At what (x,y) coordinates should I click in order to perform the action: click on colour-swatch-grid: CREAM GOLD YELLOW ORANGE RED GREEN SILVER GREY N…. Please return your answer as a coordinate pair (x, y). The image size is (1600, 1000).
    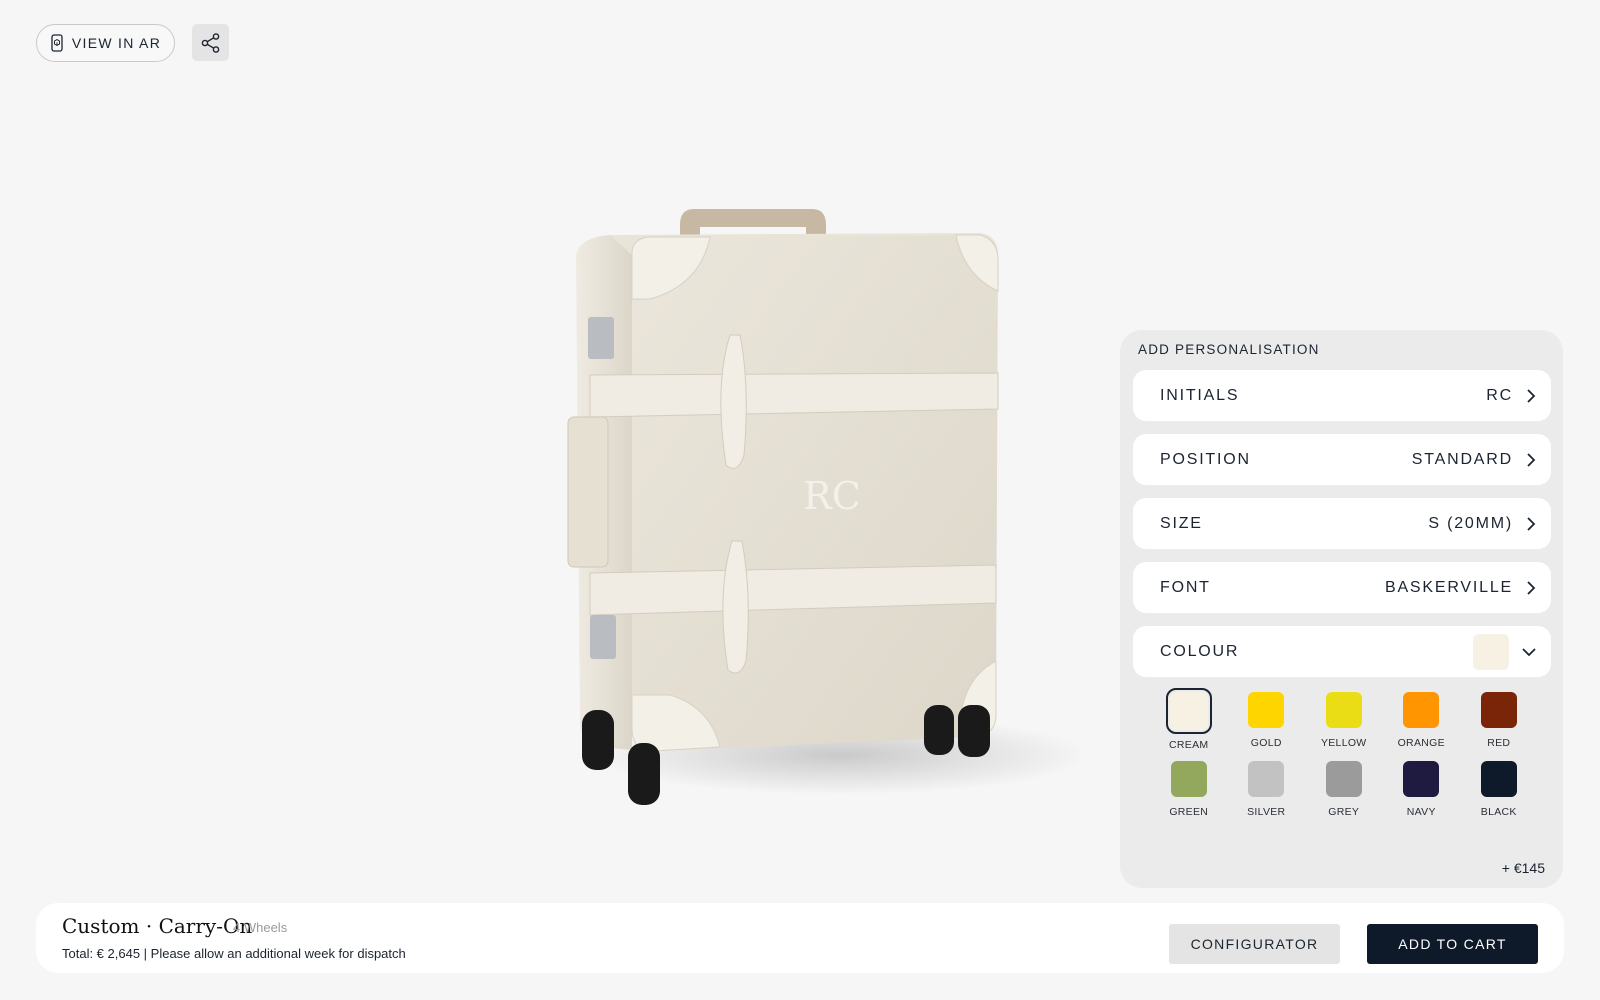
    Looking at the image, I should click on (1350, 753).